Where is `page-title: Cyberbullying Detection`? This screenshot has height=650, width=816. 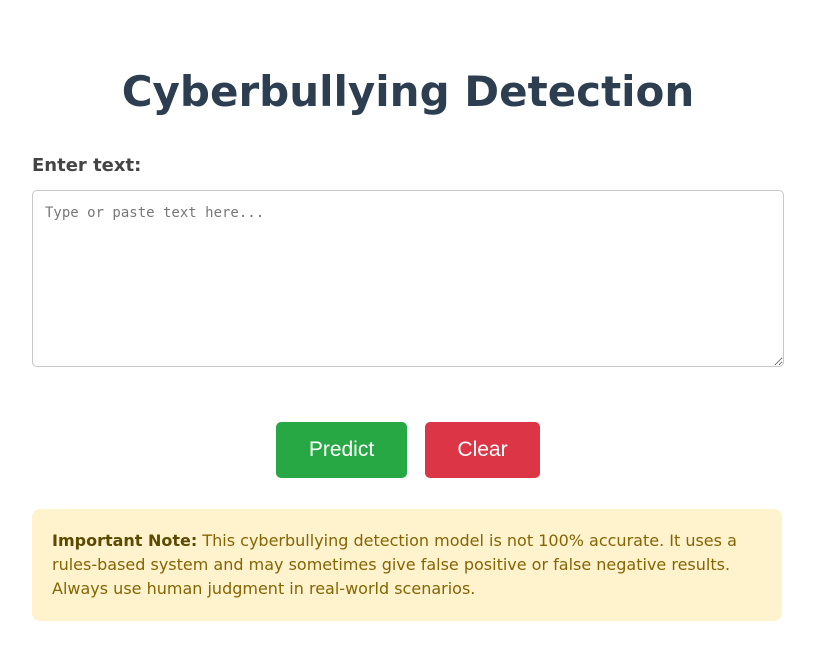 page-title: Cyberbullying Detection is located at coordinates (408, 91).